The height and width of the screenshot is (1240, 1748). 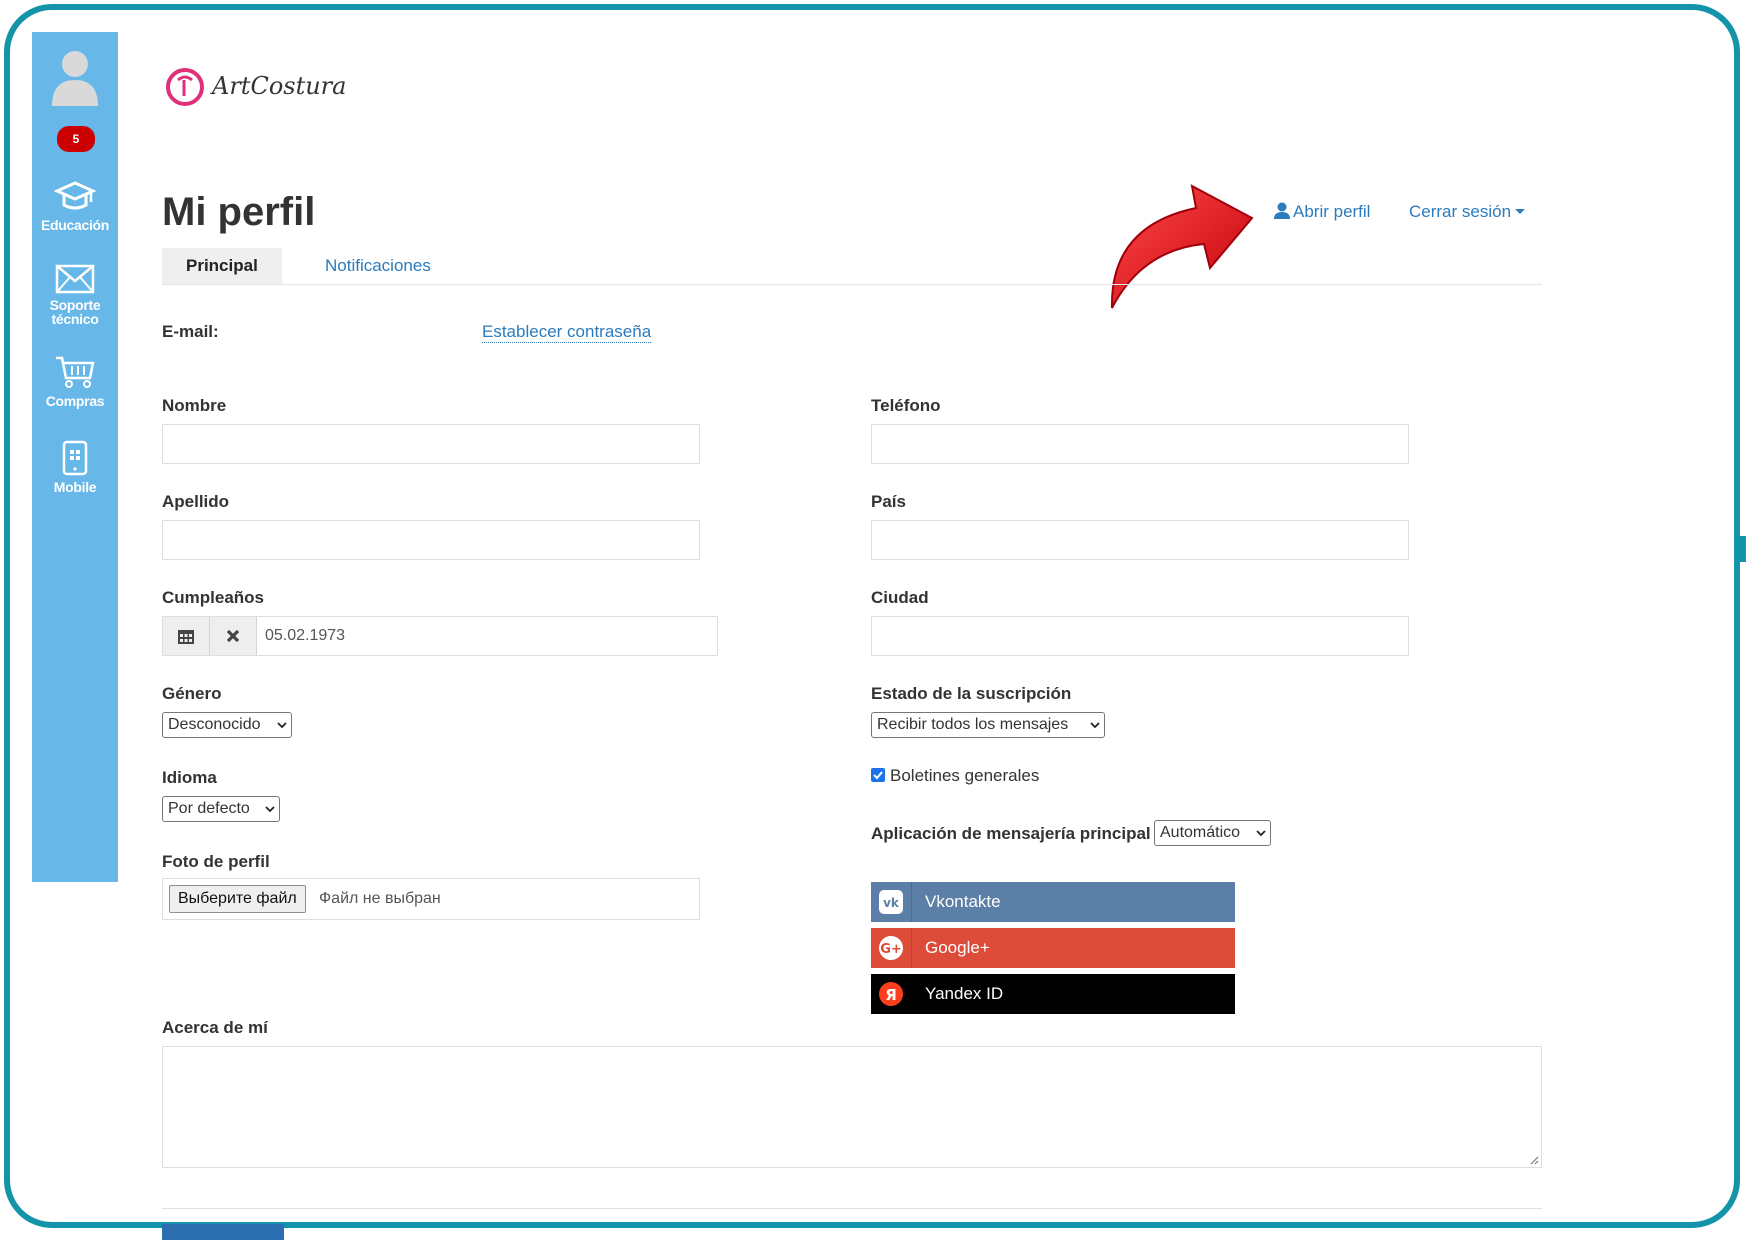 I want to click on logout-dropdown: Cerrar sesión, so click(x=1467, y=212).